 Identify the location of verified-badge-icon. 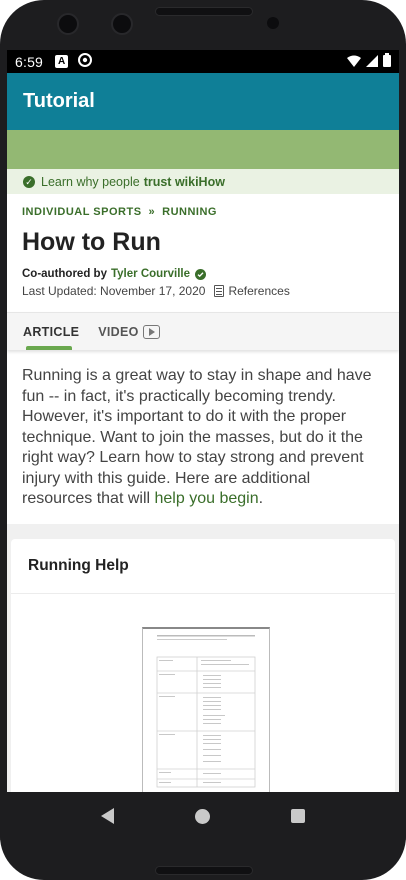
(201, 274).